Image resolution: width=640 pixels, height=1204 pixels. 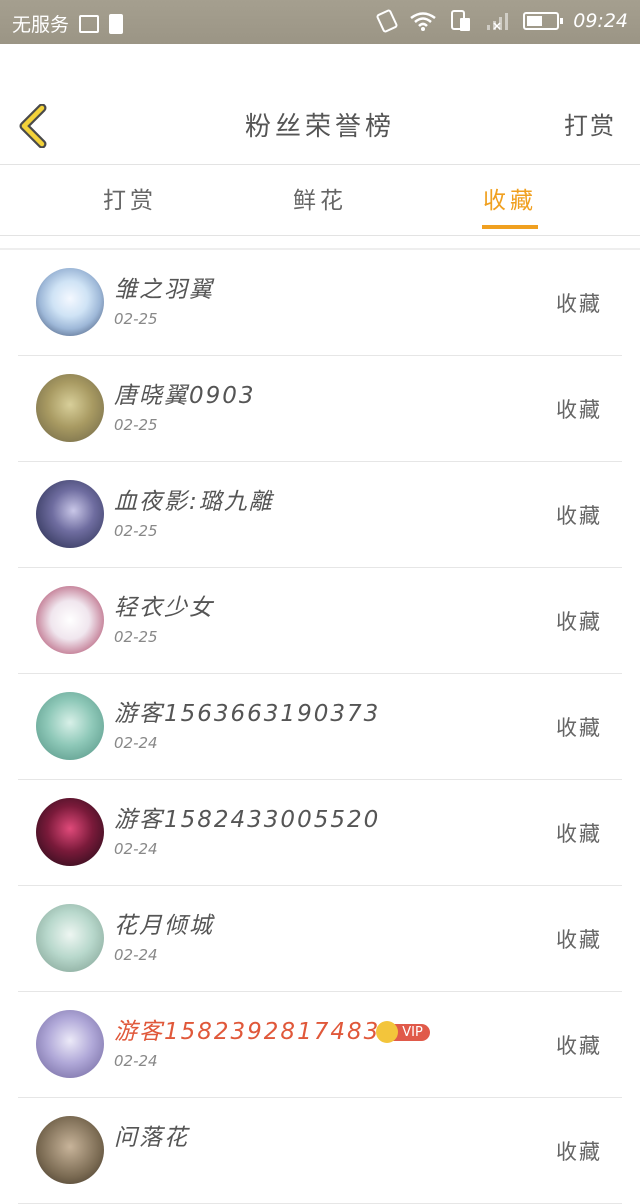 What do you see at coordinates (461, 20) in the screenshot?
I see `sim-icon` at bounding box center [461, 20].